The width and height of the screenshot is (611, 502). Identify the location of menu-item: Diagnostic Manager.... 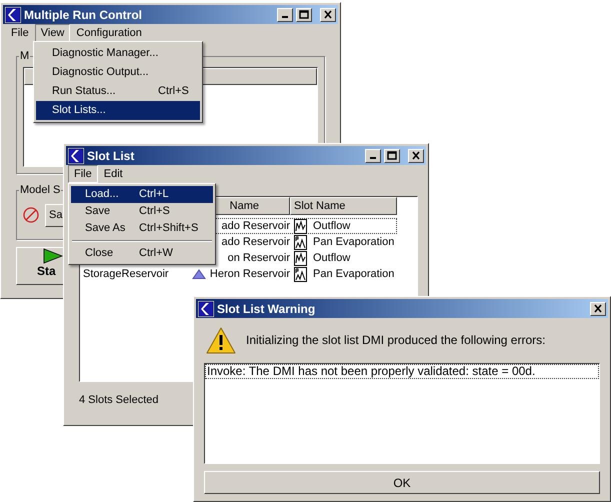
(118, 53).